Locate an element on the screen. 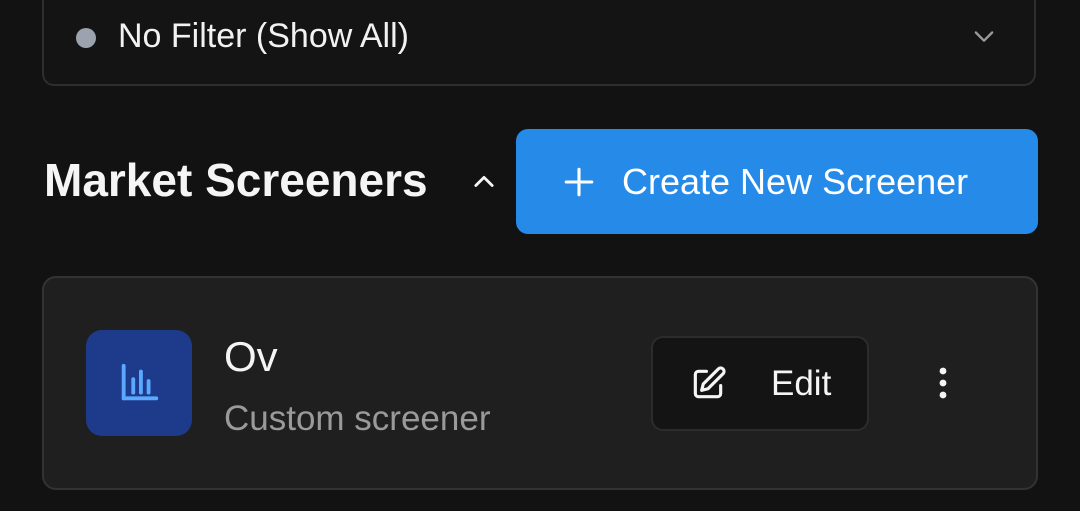 This screenshot has width=1080, height=511. chart-bar-icon is located at coordinates (140, 382).